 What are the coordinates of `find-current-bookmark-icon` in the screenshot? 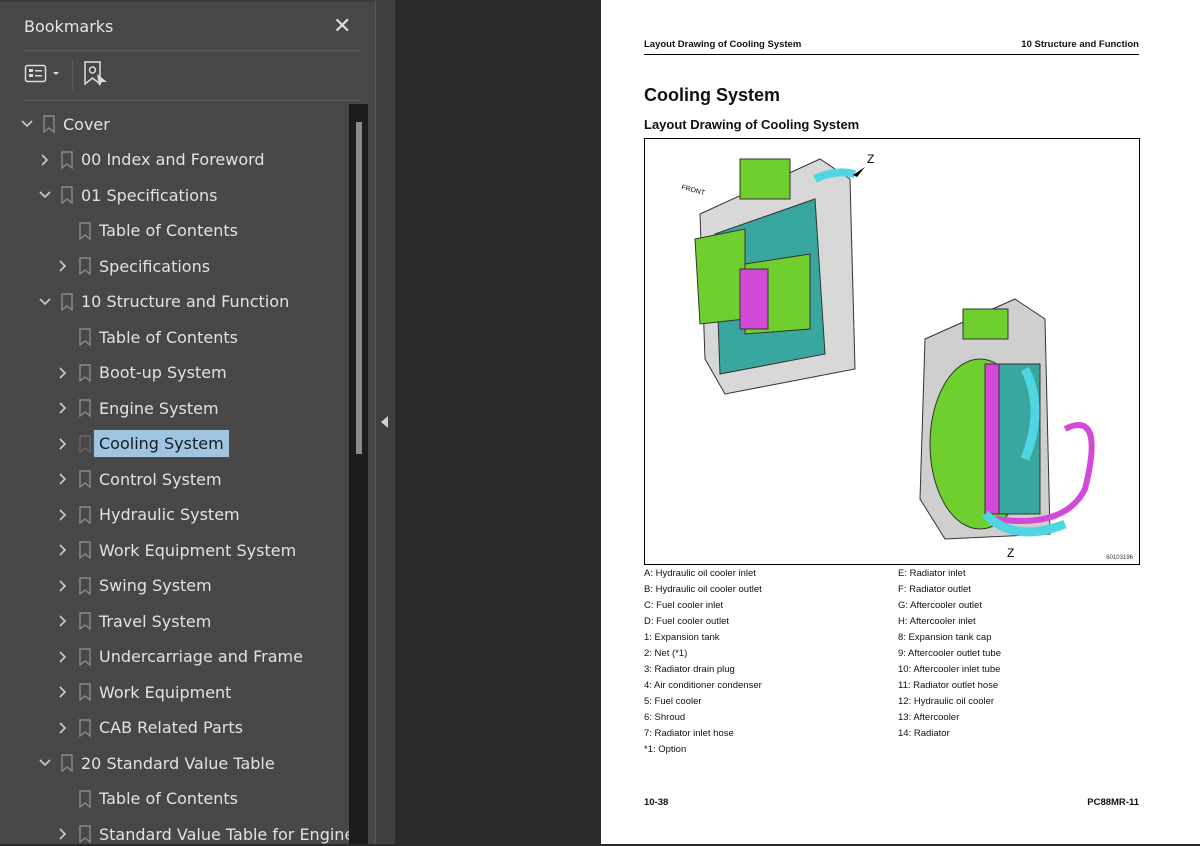 It's located at (96, 74).